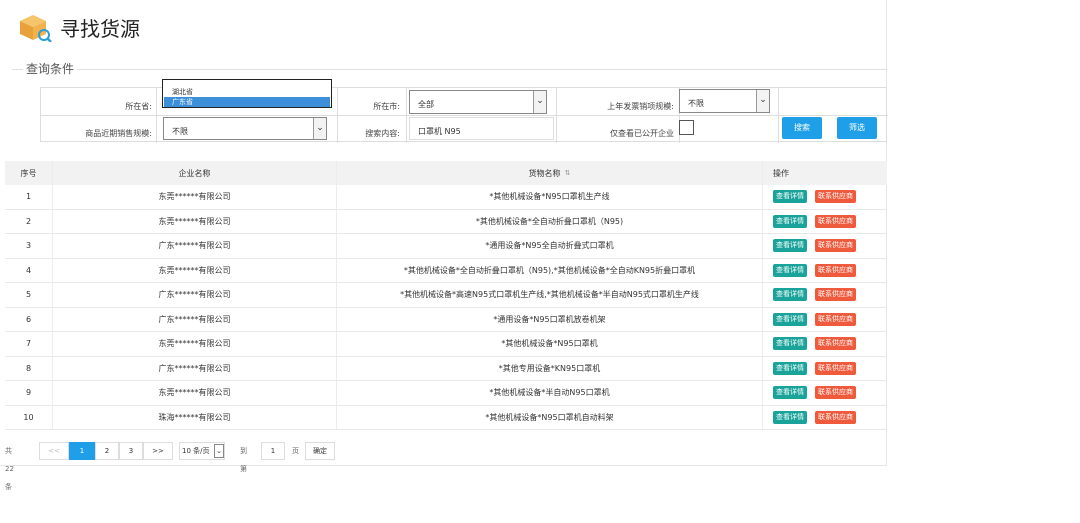 This screenshot has width=1080, height=523. Describe the element at coordinates (9, 469) in the screenshot. I see `total-count: 共 22 条` at that location.